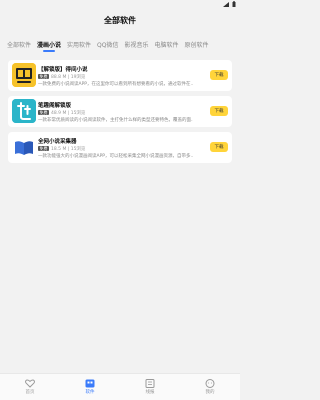  What do you see at coordinates (68, 149) in the screenshot?
I see `app-size: 18.5 M | 15浏览` at bounding box center [68, 149].